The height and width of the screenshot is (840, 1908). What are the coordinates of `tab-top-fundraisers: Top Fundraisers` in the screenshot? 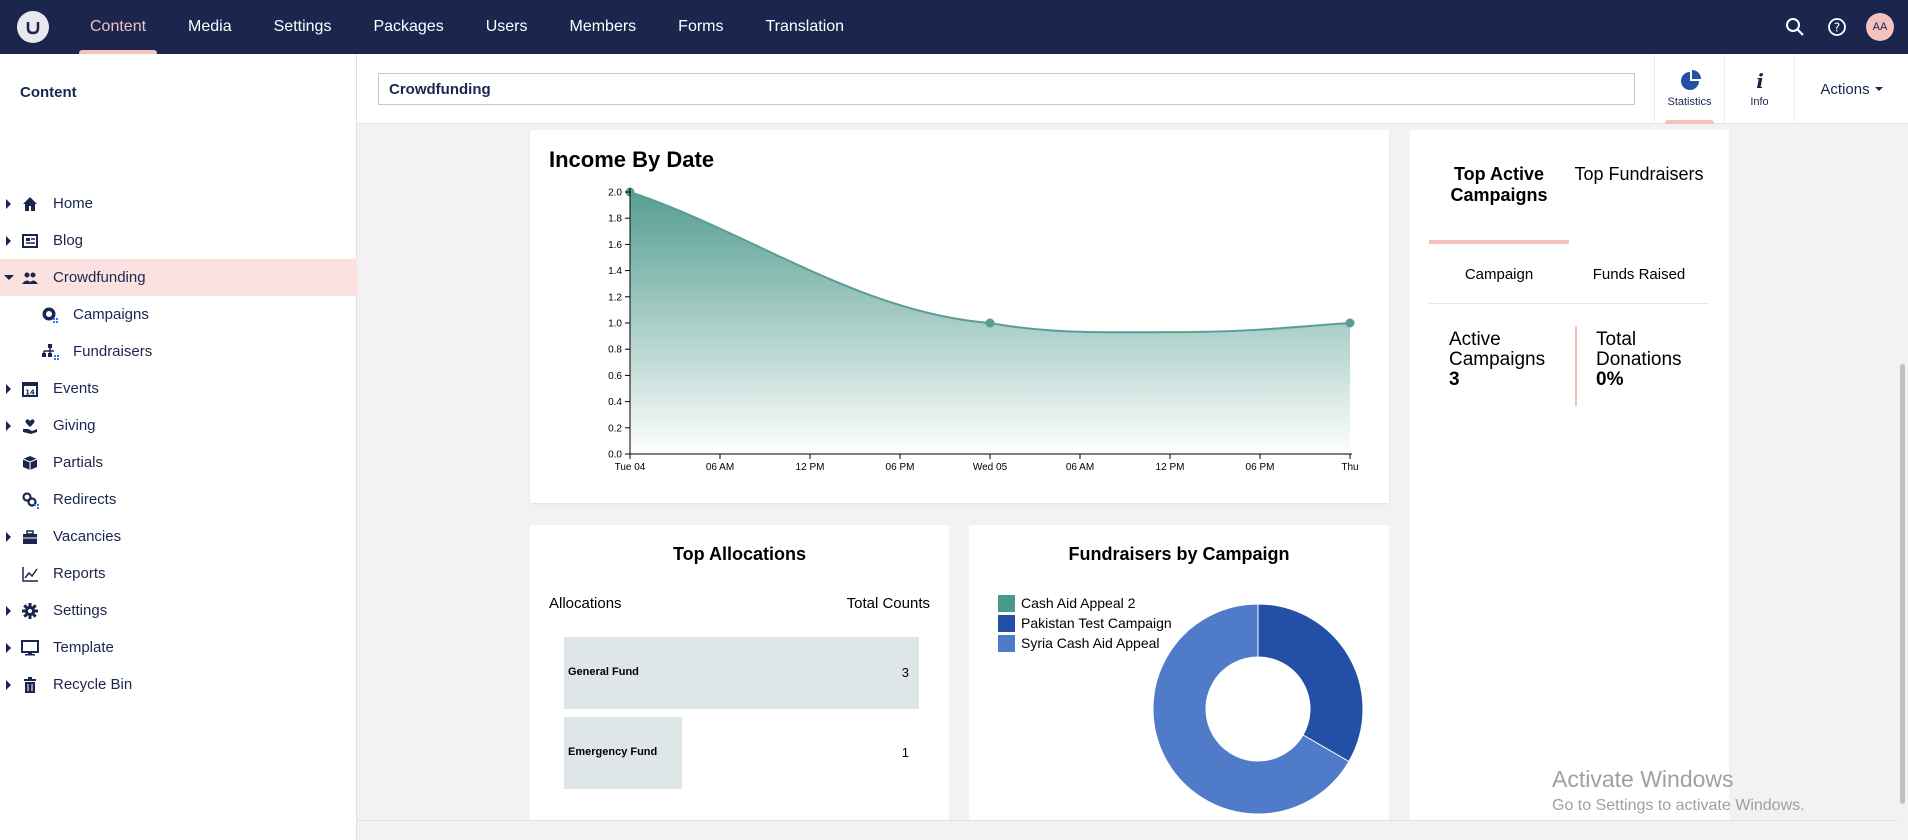 It's located at (1639, 174).